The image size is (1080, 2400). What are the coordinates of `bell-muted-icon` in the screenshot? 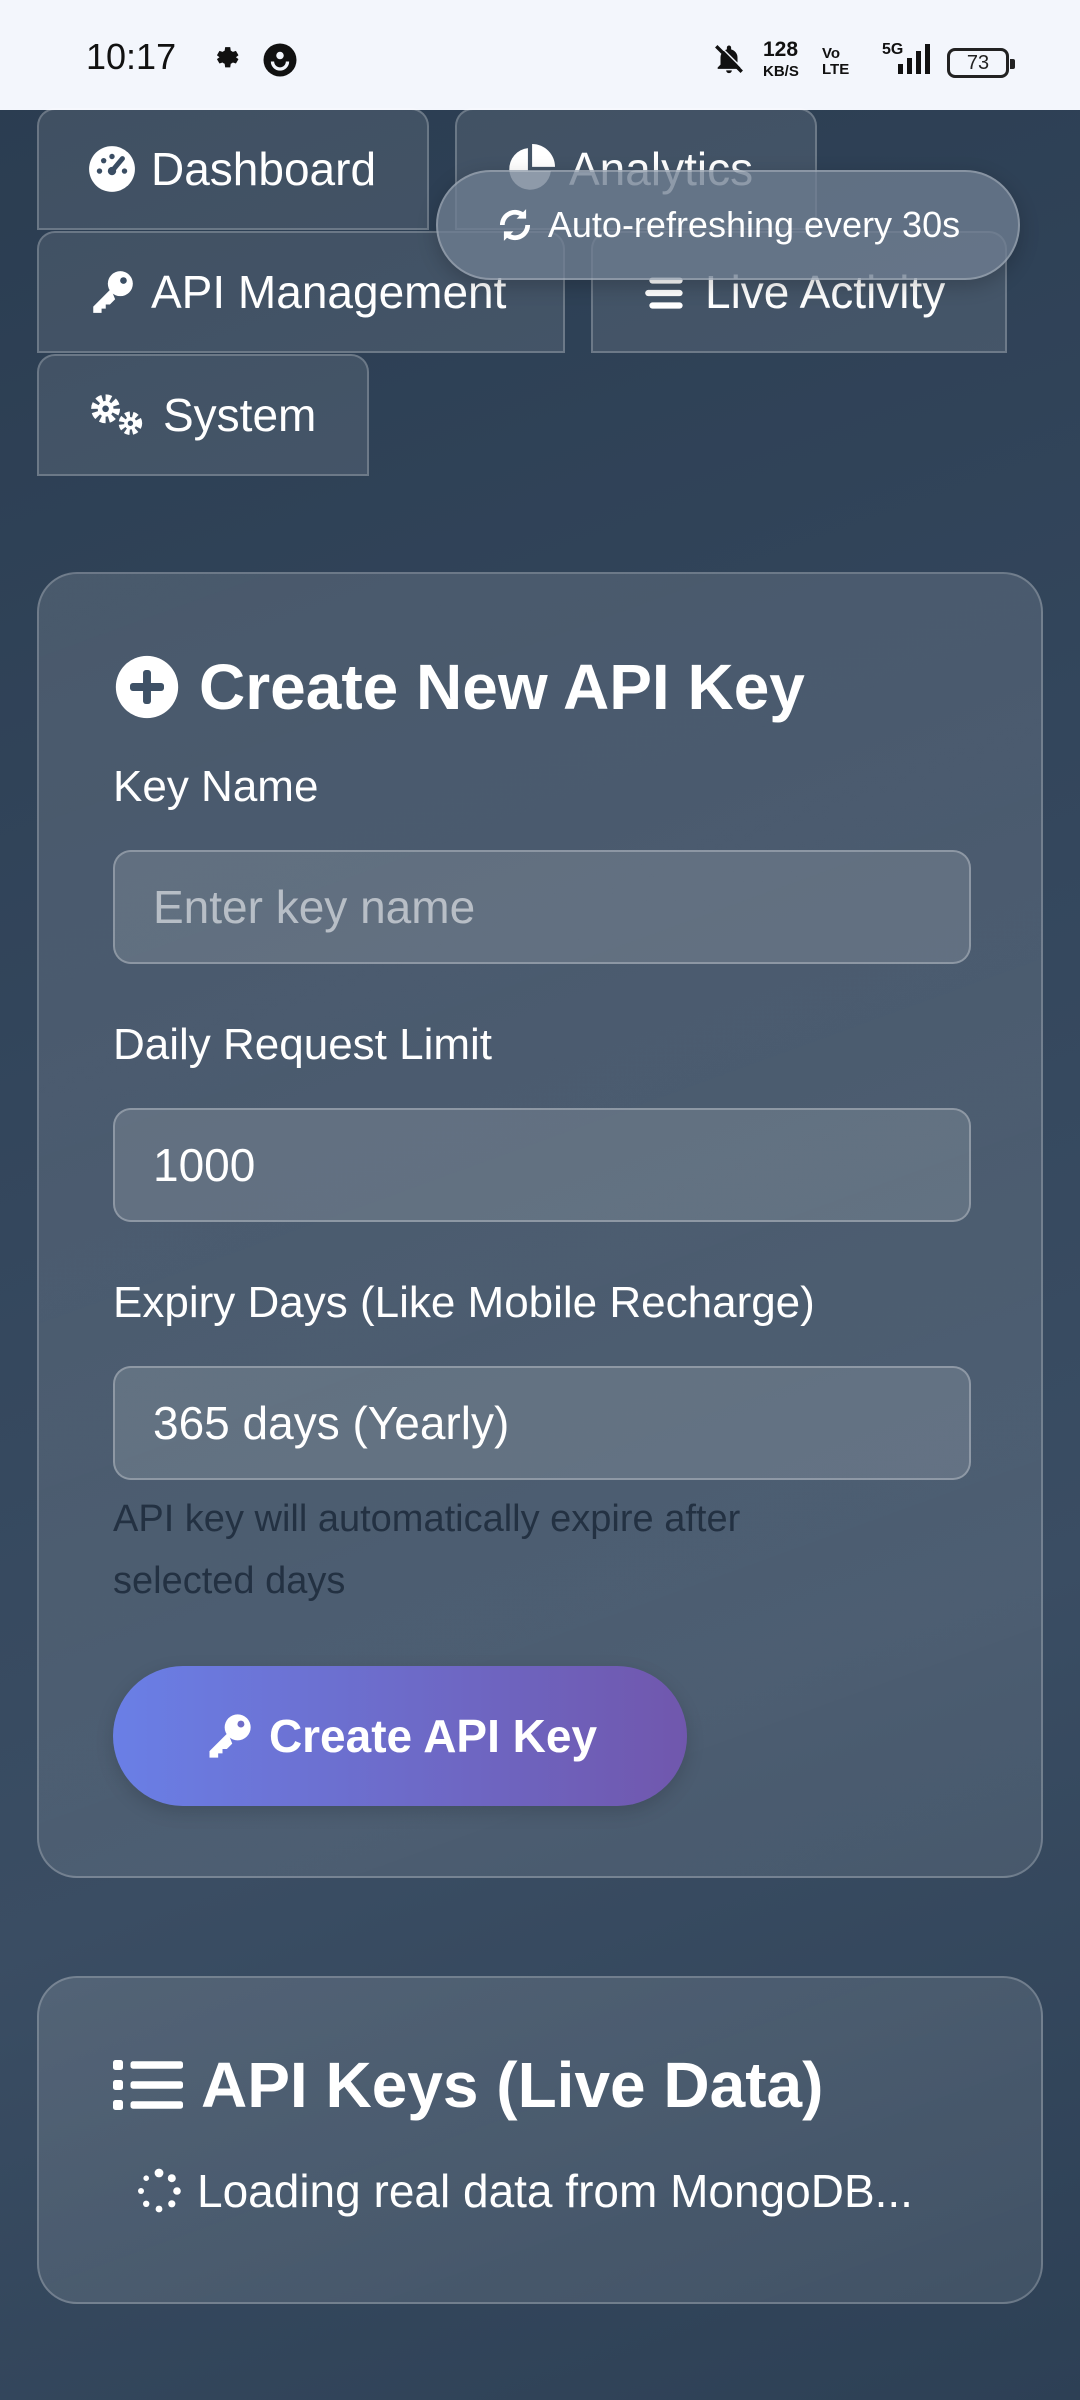 It's located at (729, 61).